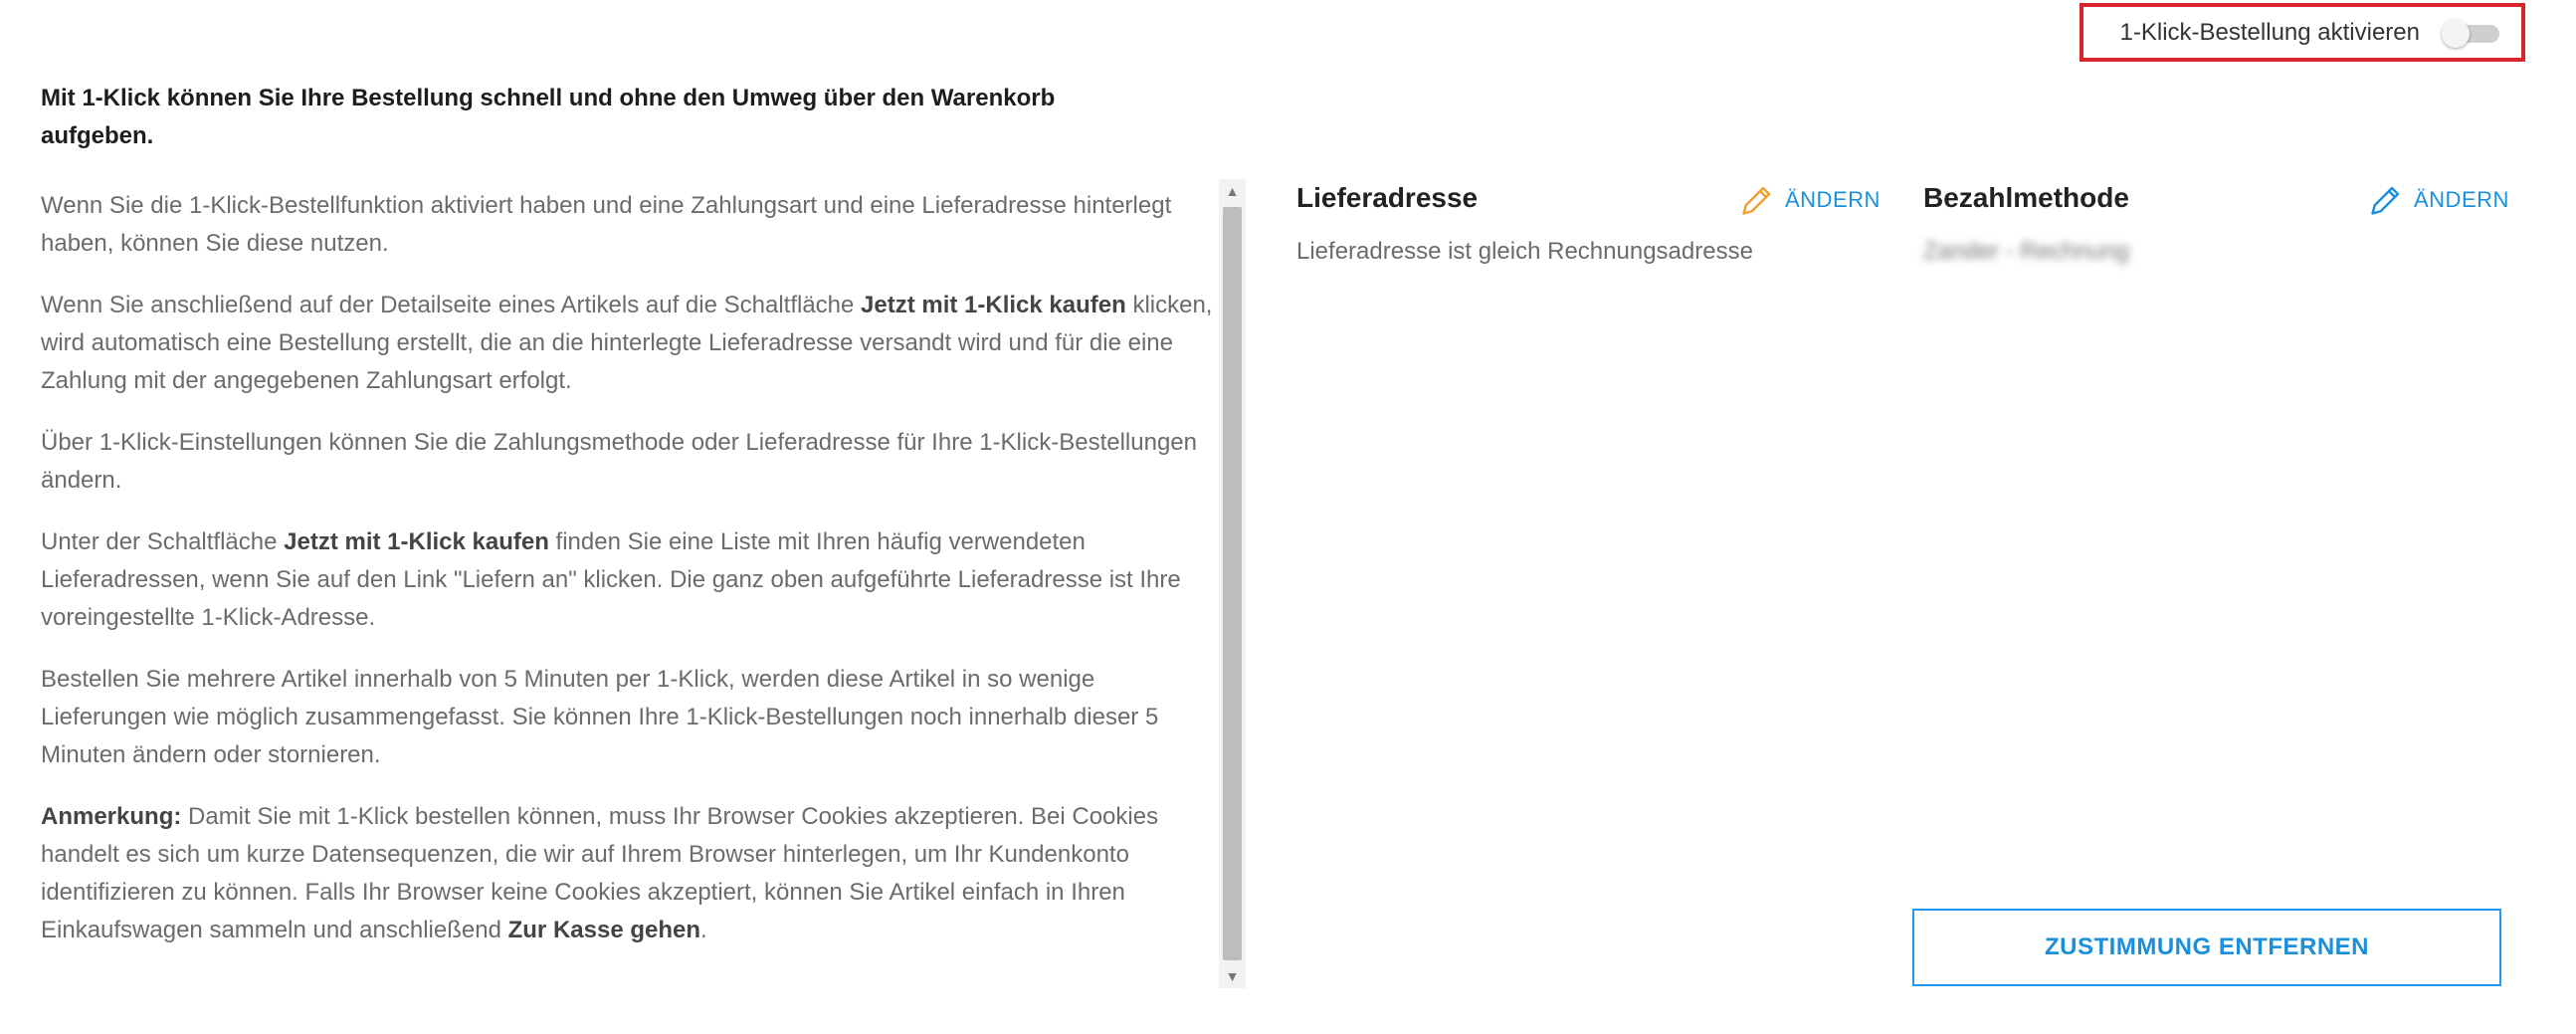 This screenshot has height=1034, width=2576. I want to click on one-click-toggle-highlight: 1-Klick-Bestellung aktivieren, so click(2302, 33).